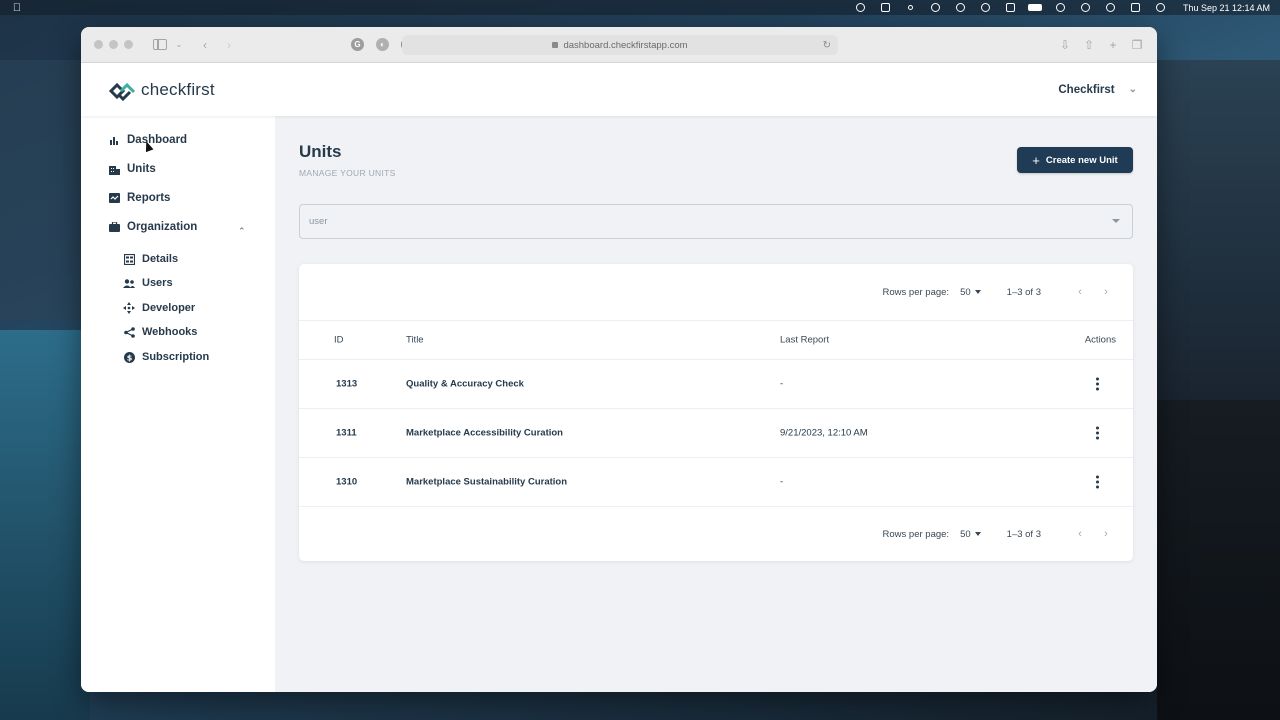  What do you see at coordinates (1226, 8) in the screenshot?
I see `menu-bar-clock: Thu Sep 21 12:14 AM` at bounding box center [1226, 8].